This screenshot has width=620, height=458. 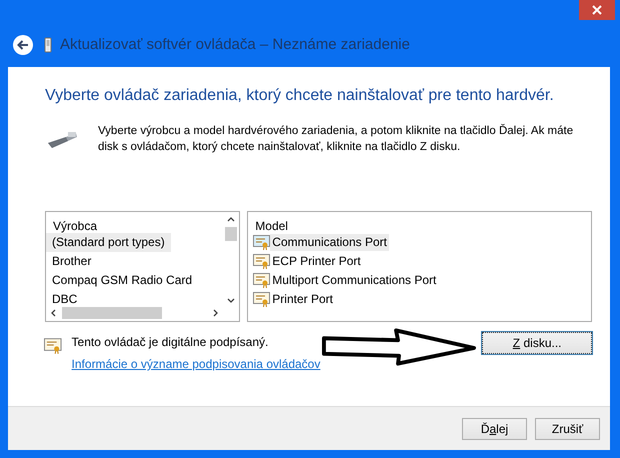 I want to click on column-header: Výrobca, so click(x=75, y=225).